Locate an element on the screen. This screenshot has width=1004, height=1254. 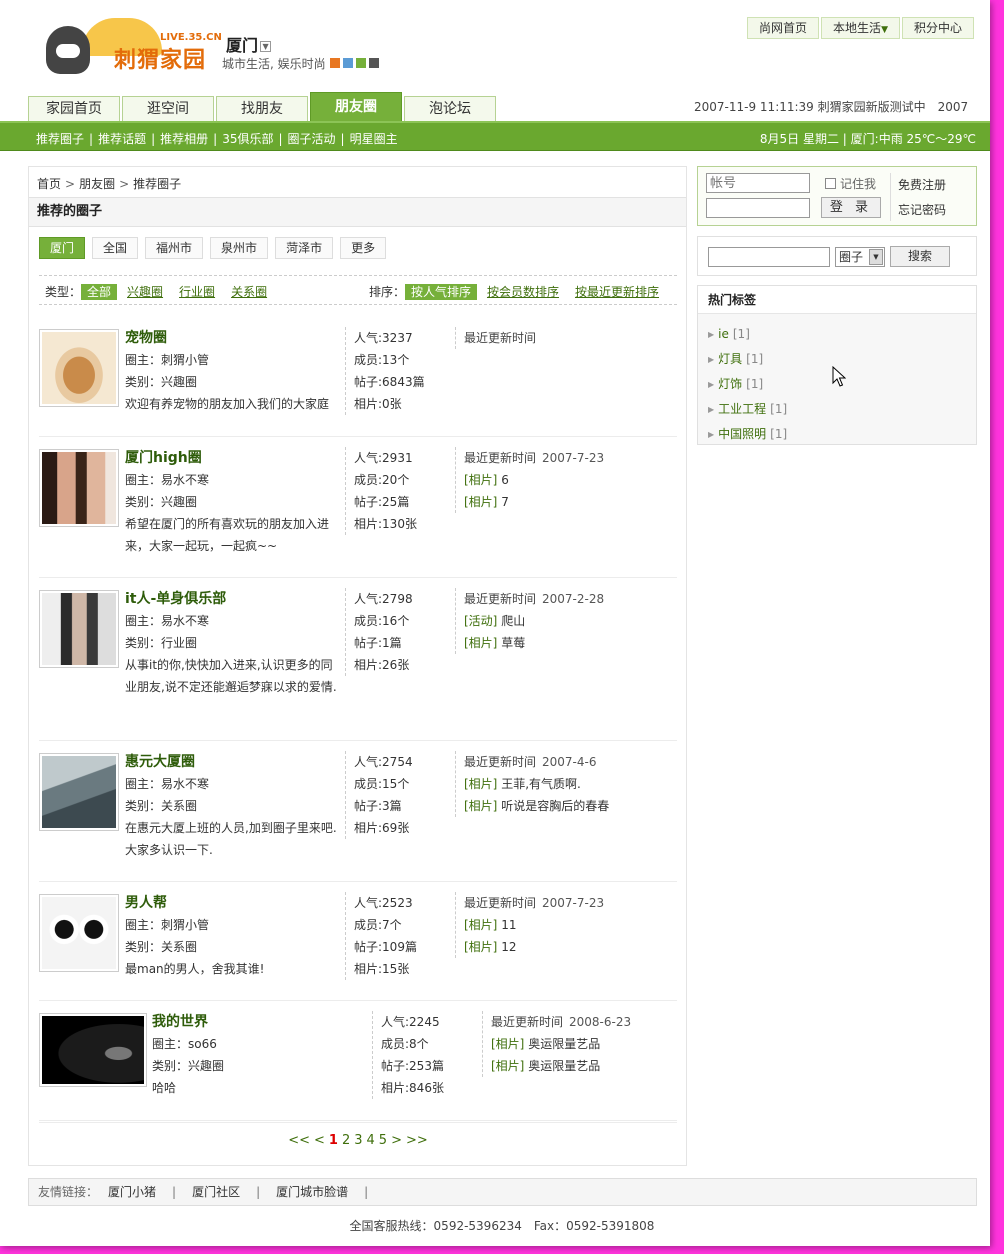
hot-tag-name: 灯具 is located at coordinates (730, 359).